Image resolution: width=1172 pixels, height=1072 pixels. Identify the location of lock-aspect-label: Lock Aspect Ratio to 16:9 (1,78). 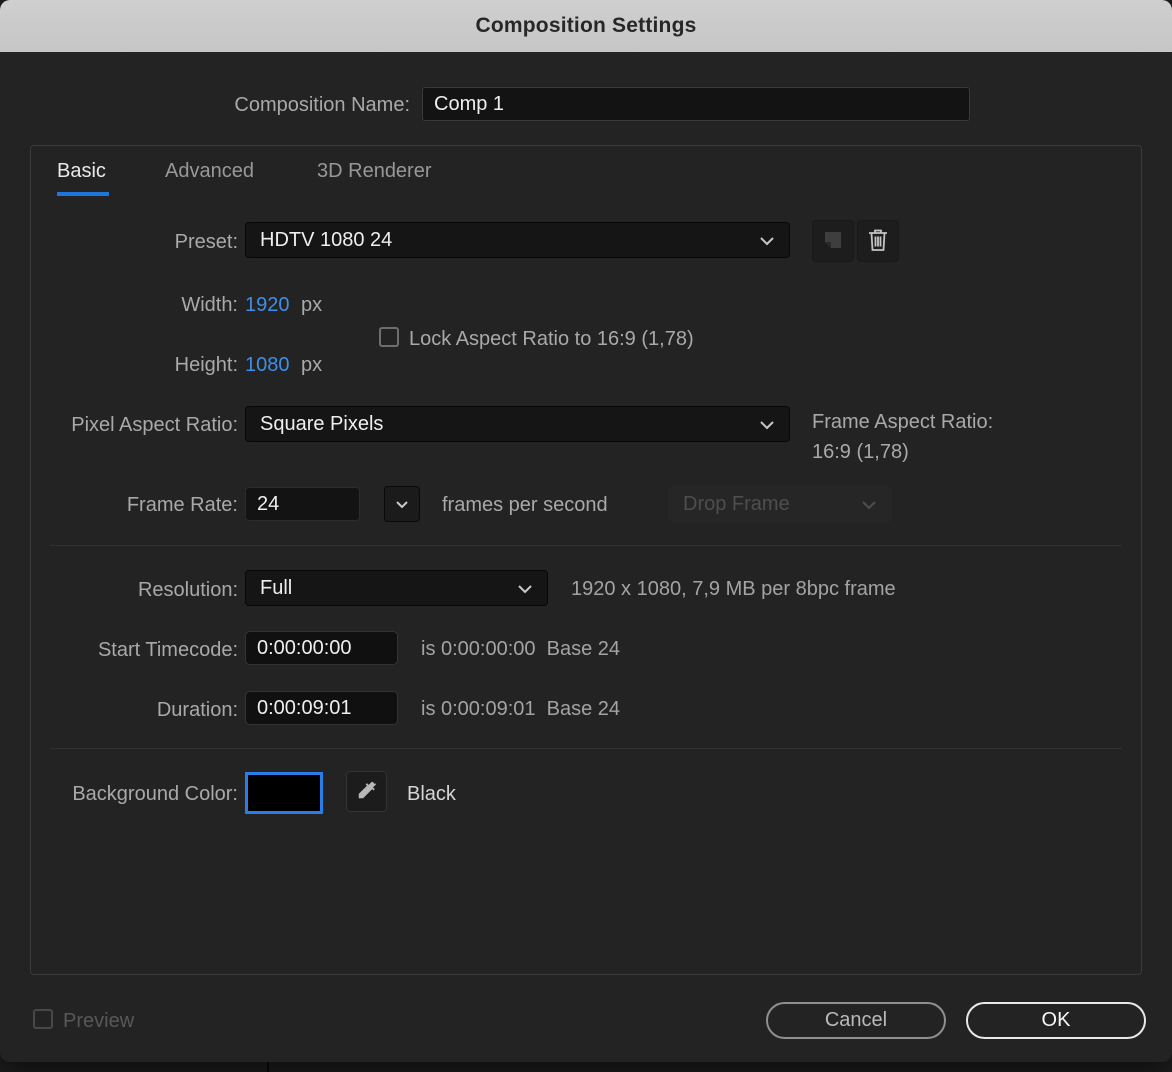
(551, 339).